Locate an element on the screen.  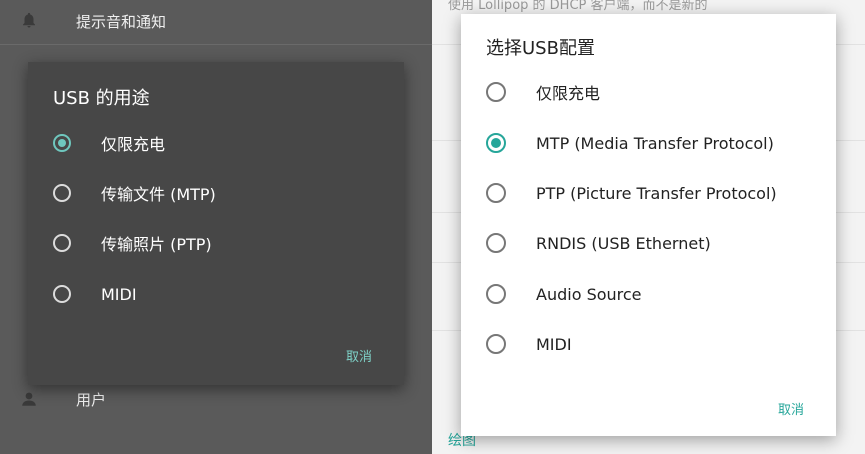
option-label: Audio Source is located at coordinates (589, 294).